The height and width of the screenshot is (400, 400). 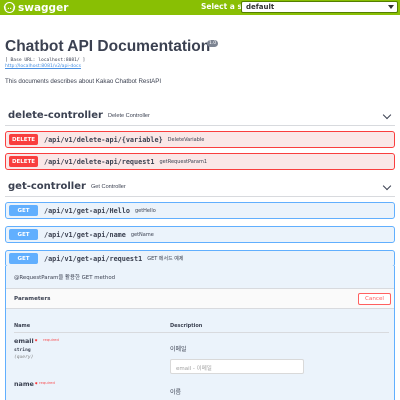 What do you see at coordinates (213, 43) in the screenshot?
I see `version-badge: 1.0` at bounding box center [213, 43].